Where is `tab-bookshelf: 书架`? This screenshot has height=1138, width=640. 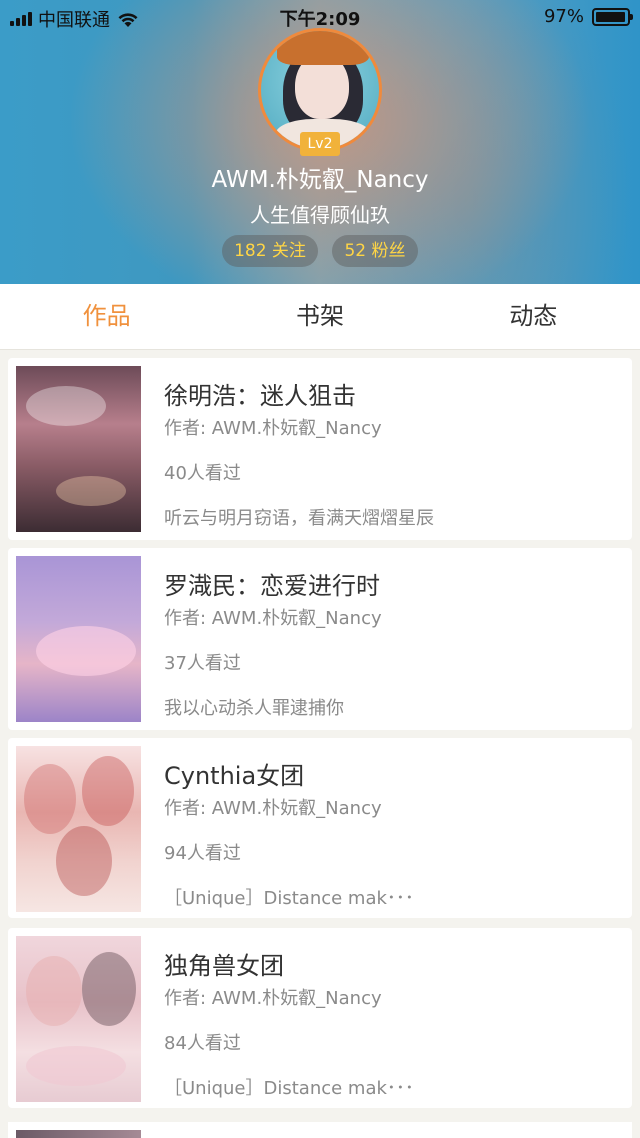 tab-bookshelf: 书架 is located at coordinates (319, 316).